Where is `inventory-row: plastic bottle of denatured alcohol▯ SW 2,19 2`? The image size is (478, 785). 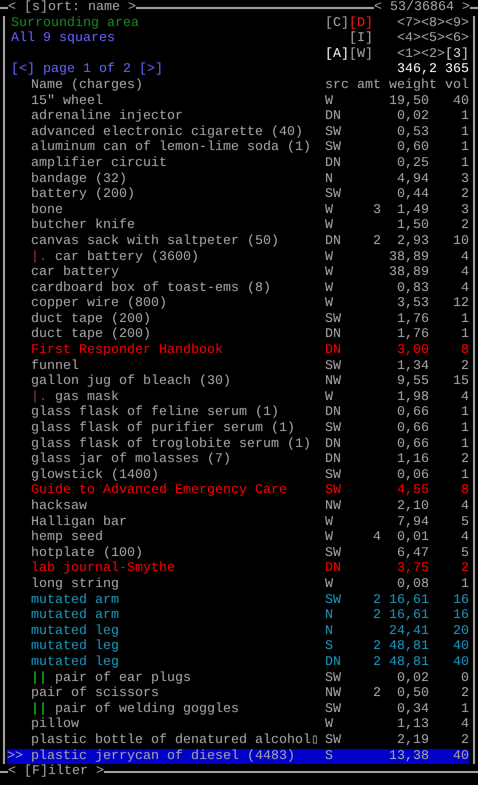 inventory-row: plastic bottle of denatured alcohol▯ SW 2,19 2 is located at coordinates (238, 740).